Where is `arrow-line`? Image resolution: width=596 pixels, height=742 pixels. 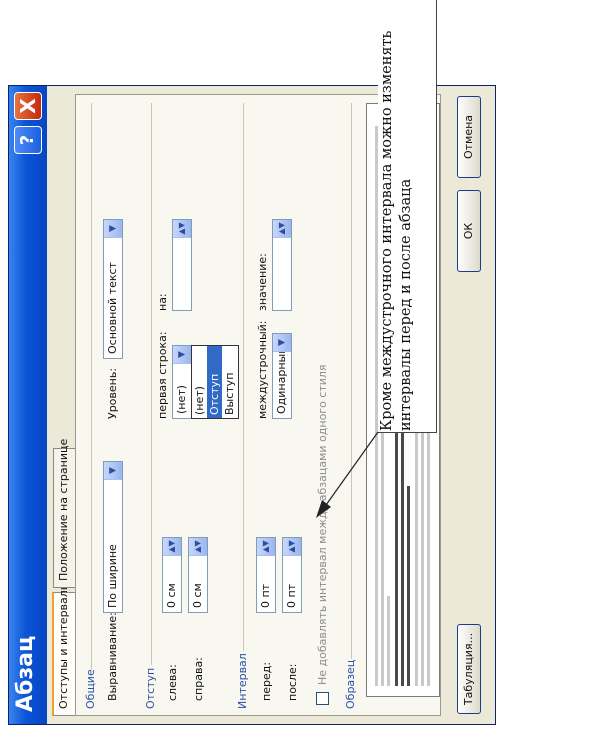
arrow-line is located at coordinates (352, 468).